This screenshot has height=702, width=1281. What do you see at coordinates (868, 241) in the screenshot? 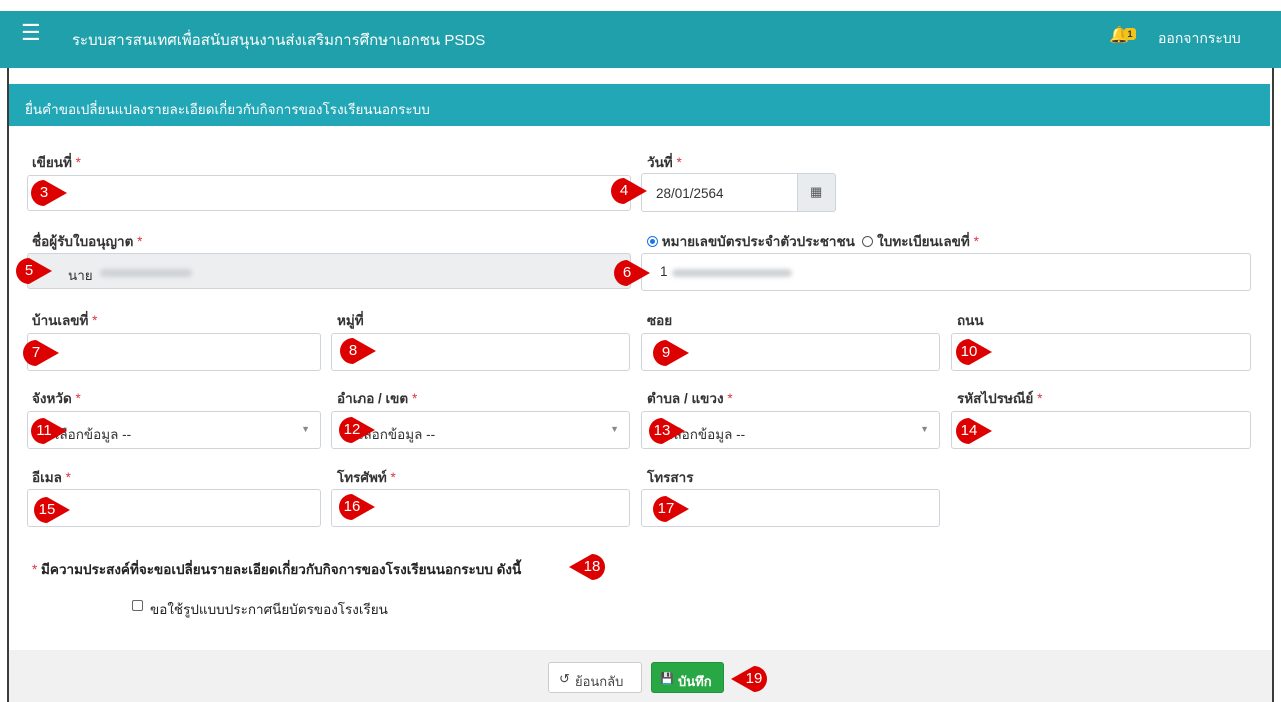
I see `radio-registration` at bounding box center [868, 241].